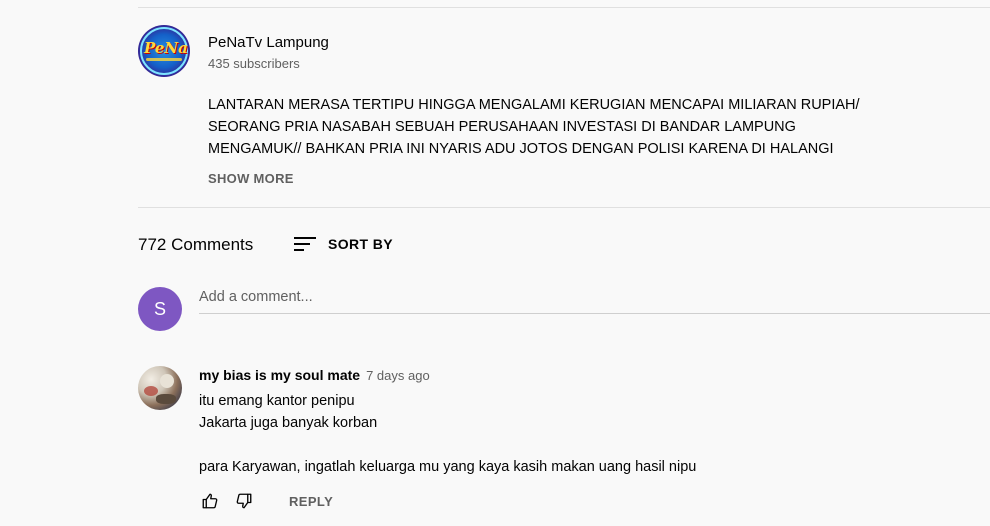  I want to click on top-divider, so click(564, 7).